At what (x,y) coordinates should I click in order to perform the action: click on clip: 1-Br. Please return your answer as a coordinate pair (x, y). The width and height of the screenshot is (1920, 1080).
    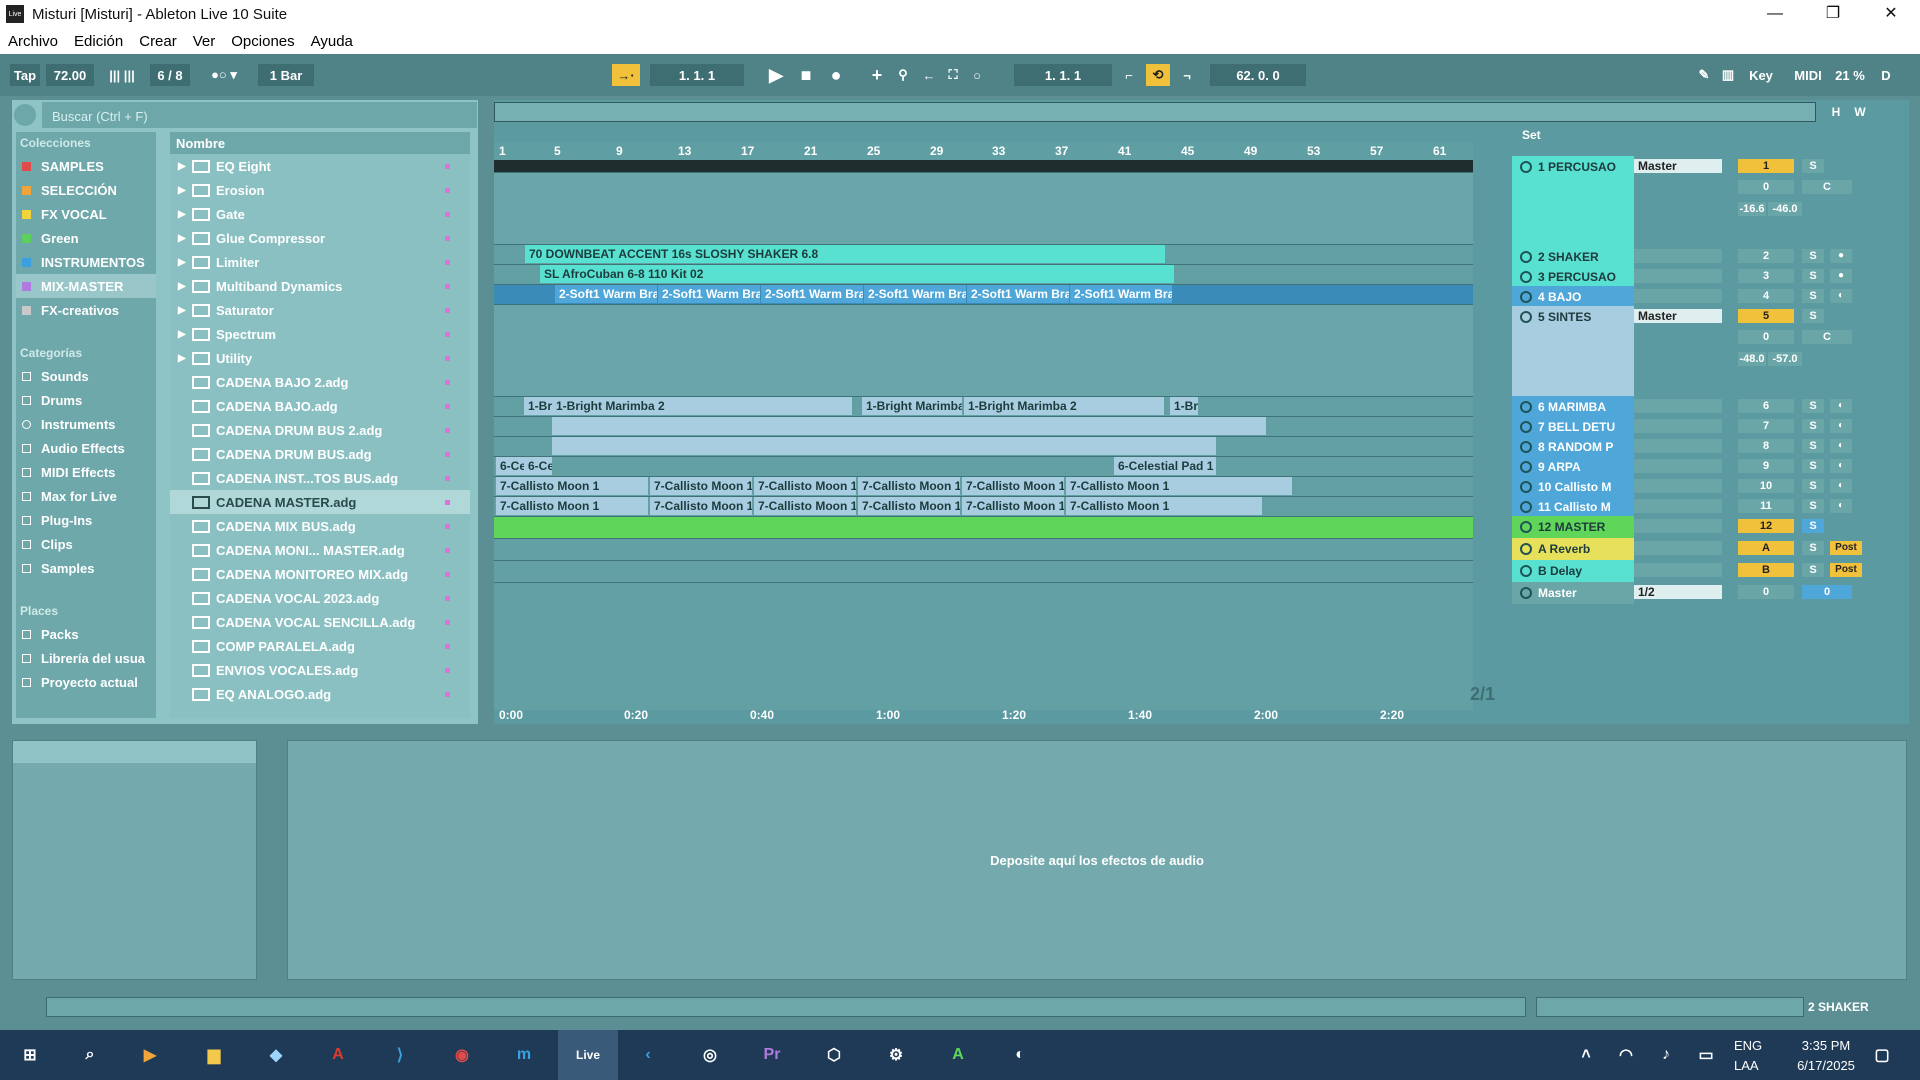
    Looking at the image, I should click on (538, 406).